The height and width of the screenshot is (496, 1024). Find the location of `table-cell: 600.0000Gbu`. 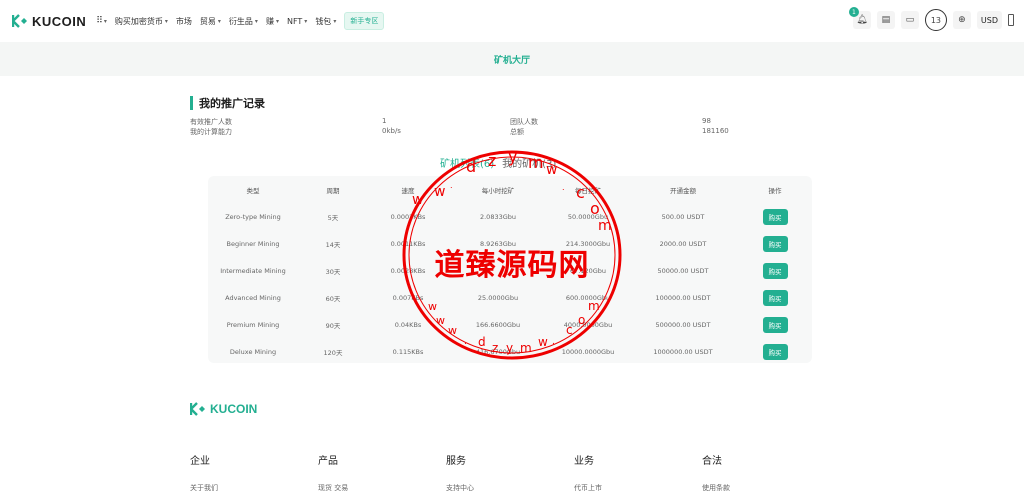

table-cell: 600.0000Gbu is located at coordinates (588, 297).